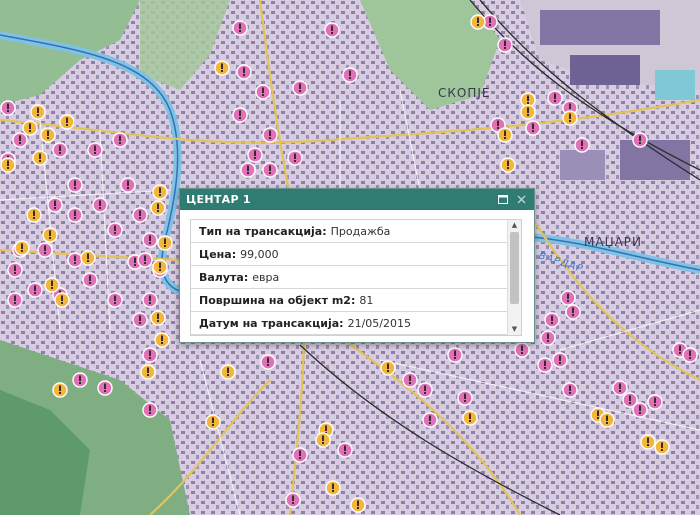 The height and width of the screenshot is (515, 700). I want to click on scroll-down-icon: ▼, so click(514, 329).